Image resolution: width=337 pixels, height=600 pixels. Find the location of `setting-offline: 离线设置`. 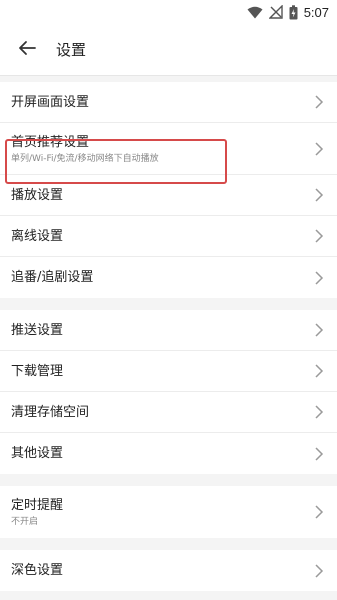

setting-offline: 离线设置 is located at coordinates (168, 236).